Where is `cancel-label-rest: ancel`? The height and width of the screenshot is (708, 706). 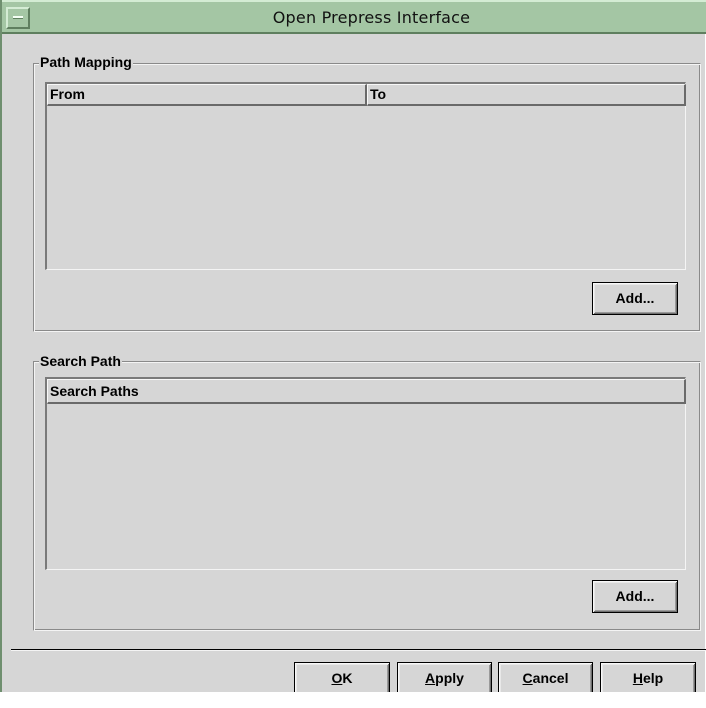 cancel-label-rest: ancel is located at coordinates (550, 678).